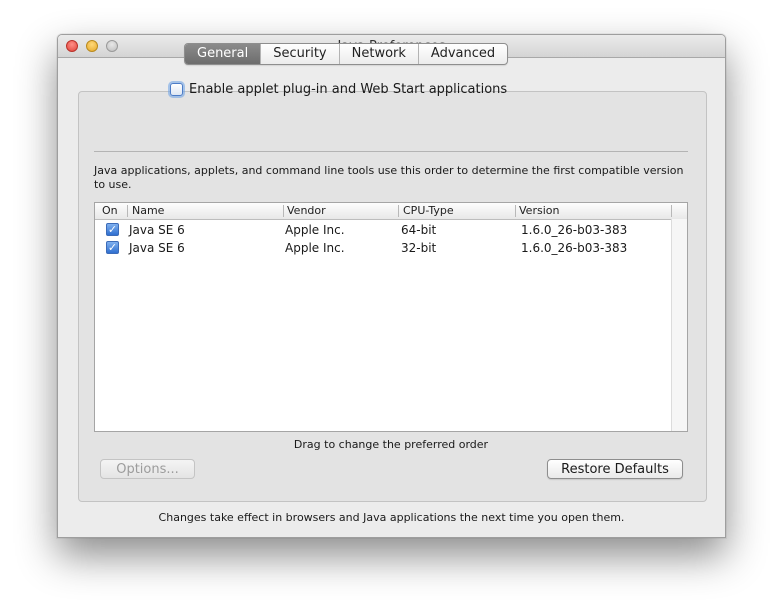 The width and height of the screenshot is (782, 616). Describe the element at coordinates (679, 325) in the screenshot. I see `table-scrollbar` at that location.